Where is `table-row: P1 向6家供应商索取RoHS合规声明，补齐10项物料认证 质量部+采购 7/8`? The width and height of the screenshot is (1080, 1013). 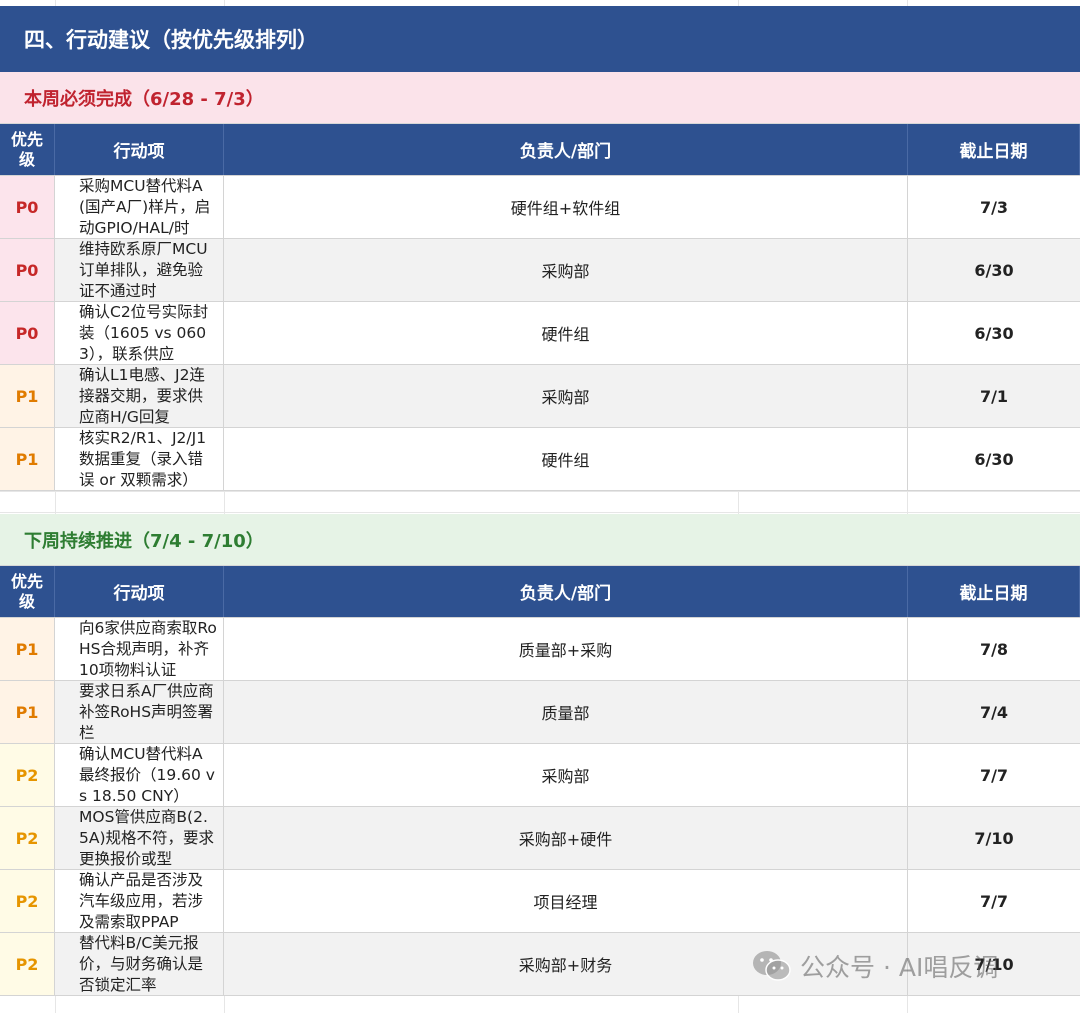 table-row: P1 向6家供应商索取RoHS合规声明，补齐10项物料认证 质量部+采购 7/8 is located at coordinates (540, 649).